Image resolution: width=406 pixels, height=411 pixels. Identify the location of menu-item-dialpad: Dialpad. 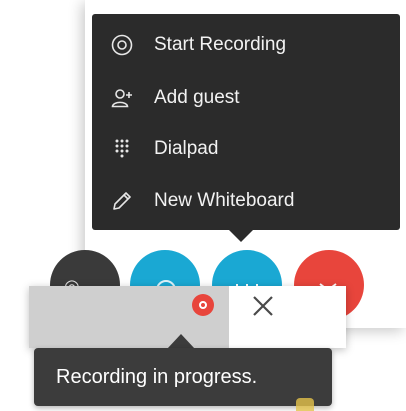
(246, 149).